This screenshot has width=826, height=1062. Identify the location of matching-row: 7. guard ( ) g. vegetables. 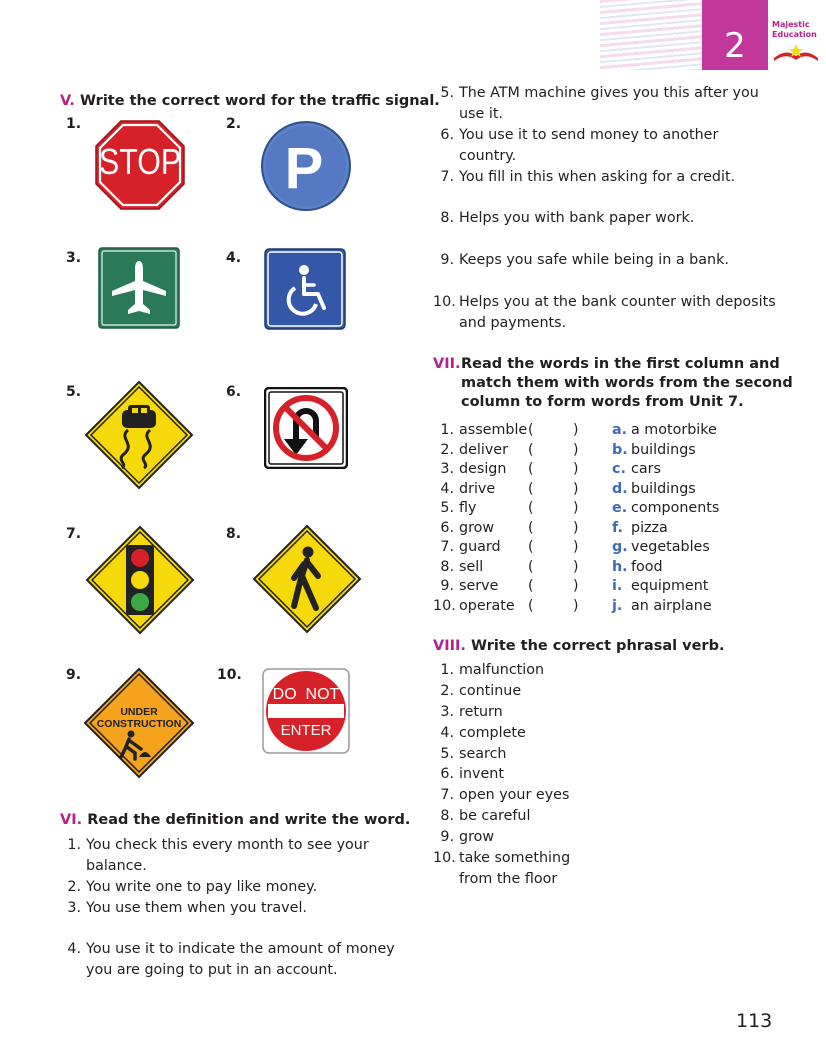
(603, 549).